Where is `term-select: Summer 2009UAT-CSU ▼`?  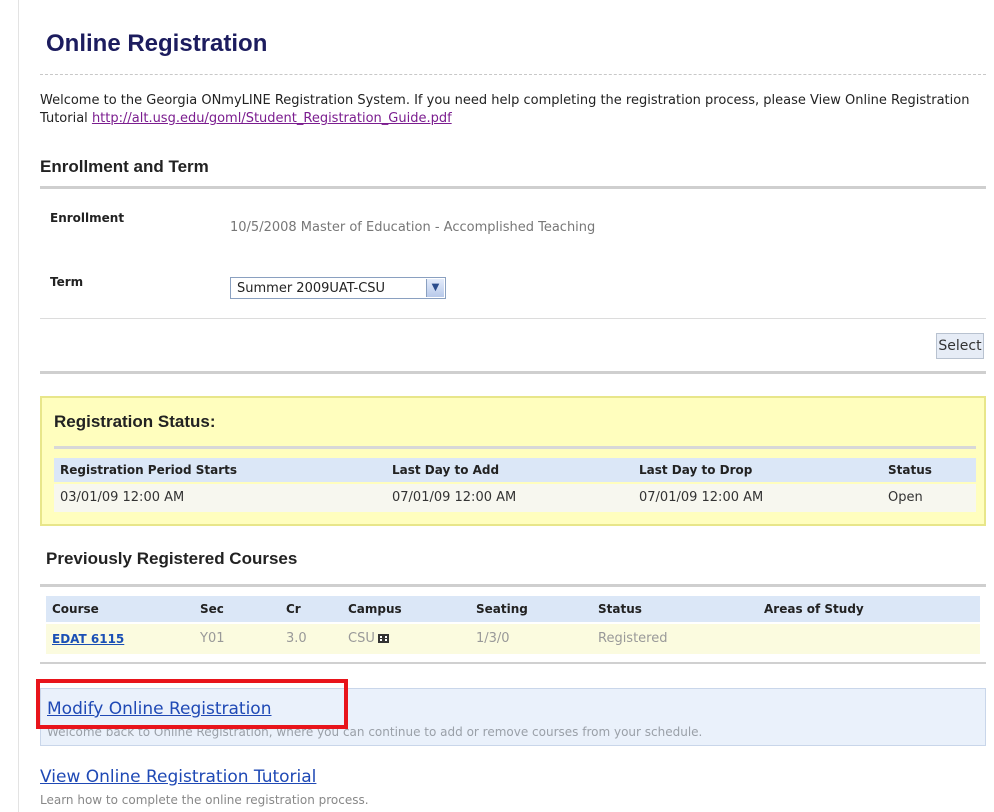
term-select: Summer 2009UAT-CSU ▼ is located at coordinates (338, 288).